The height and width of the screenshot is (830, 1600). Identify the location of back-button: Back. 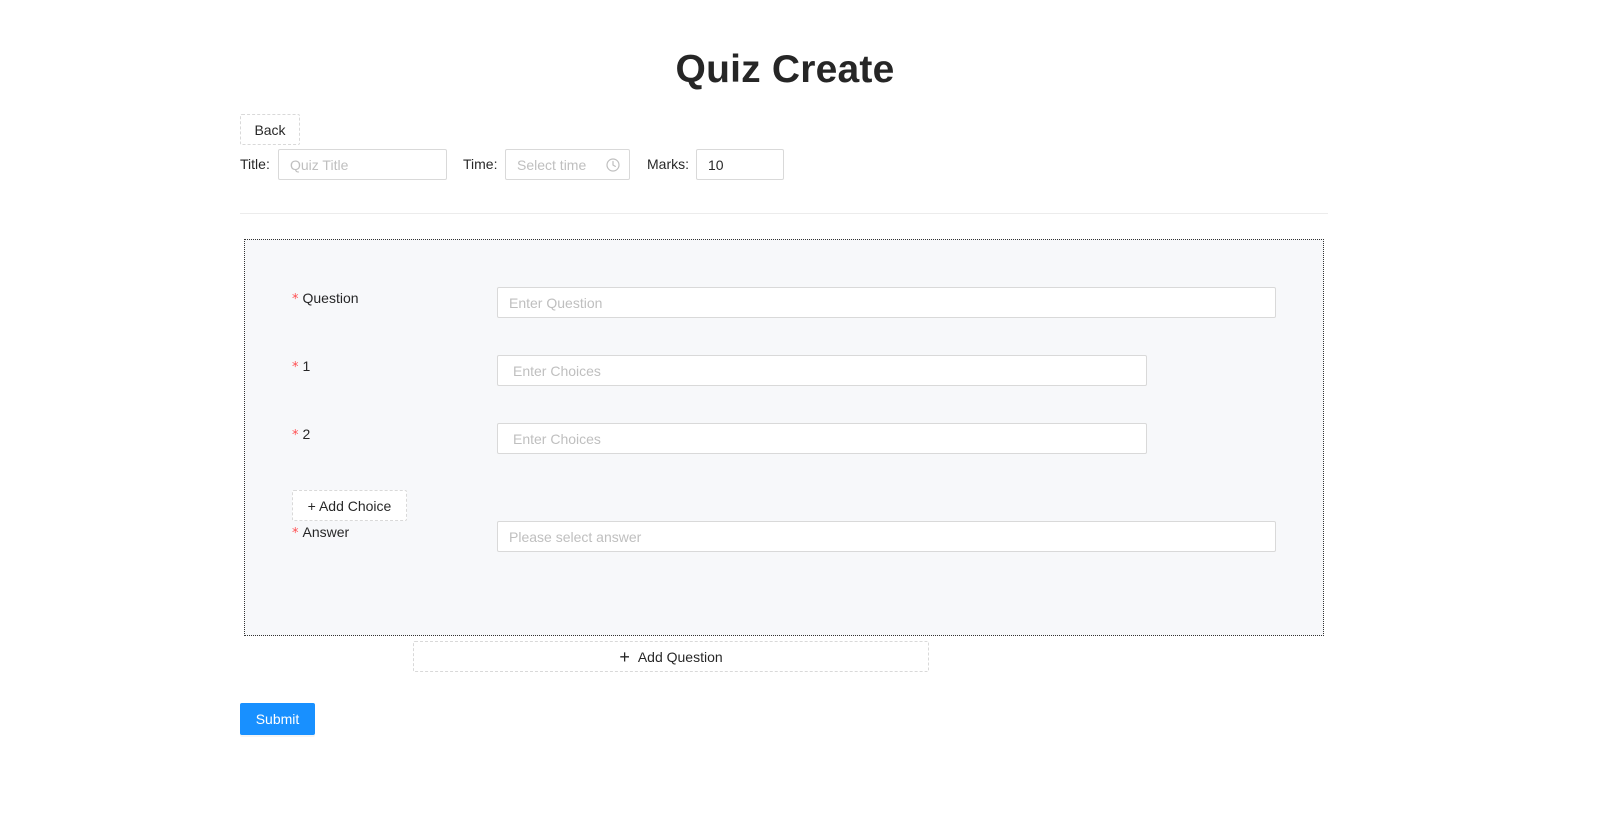
(270, 129).